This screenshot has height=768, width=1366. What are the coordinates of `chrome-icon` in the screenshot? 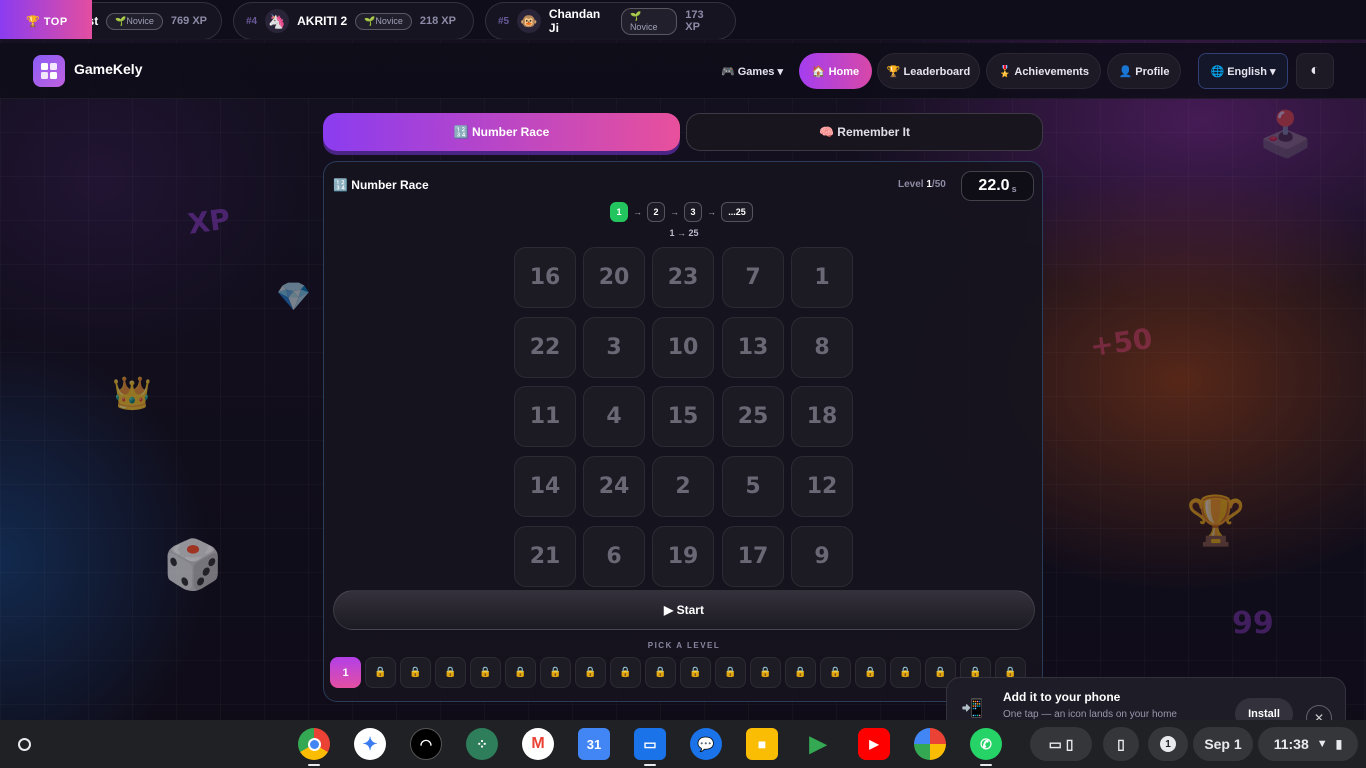 It's located at (314, 747).